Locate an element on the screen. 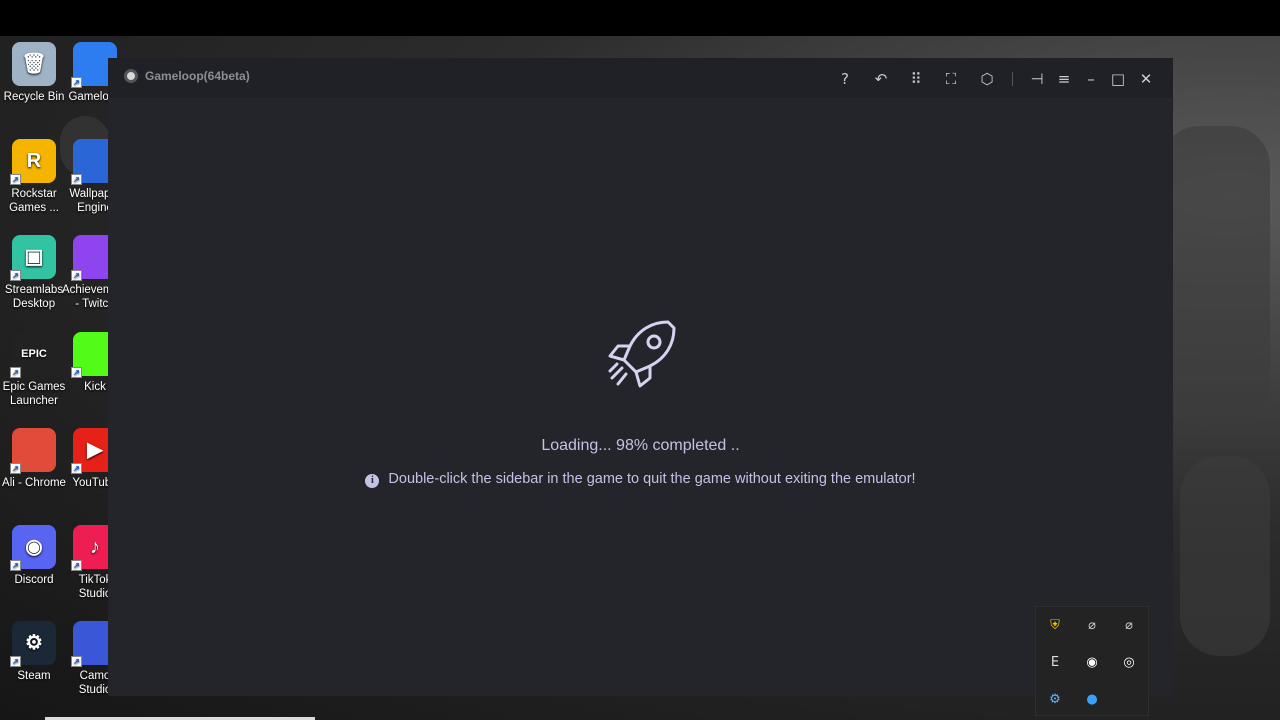  close-icon: ✕ is located at coordinates (1146, 79).